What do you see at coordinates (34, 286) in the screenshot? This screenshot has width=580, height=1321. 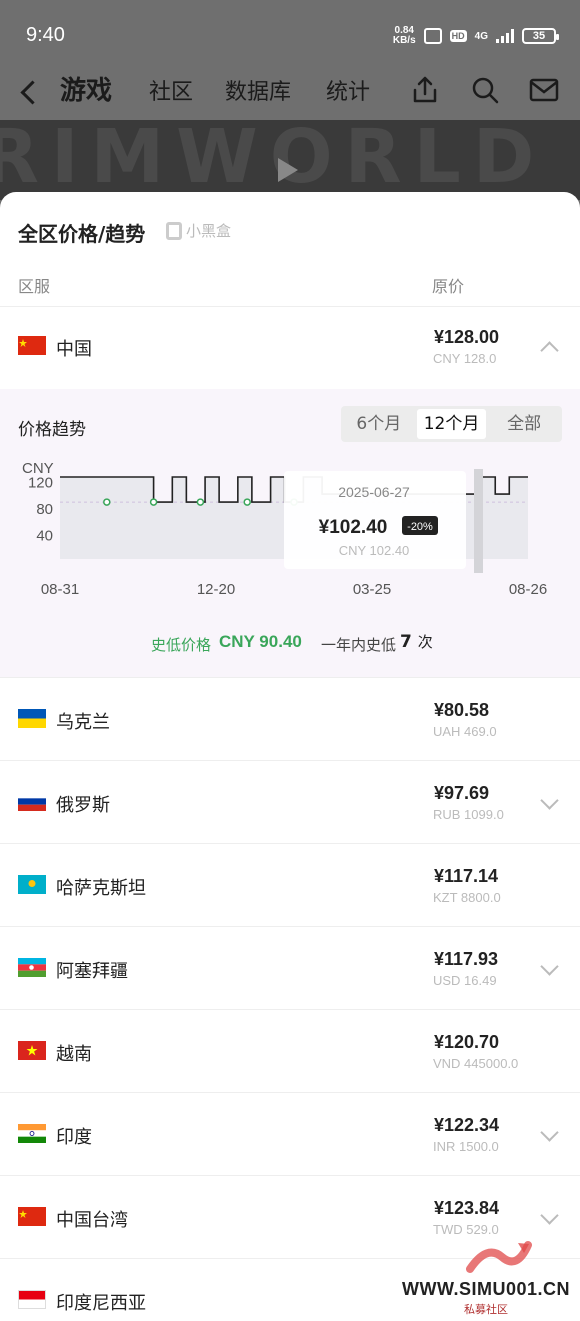 I see `column-header-region: 区服` at bounding box center [34, 286].